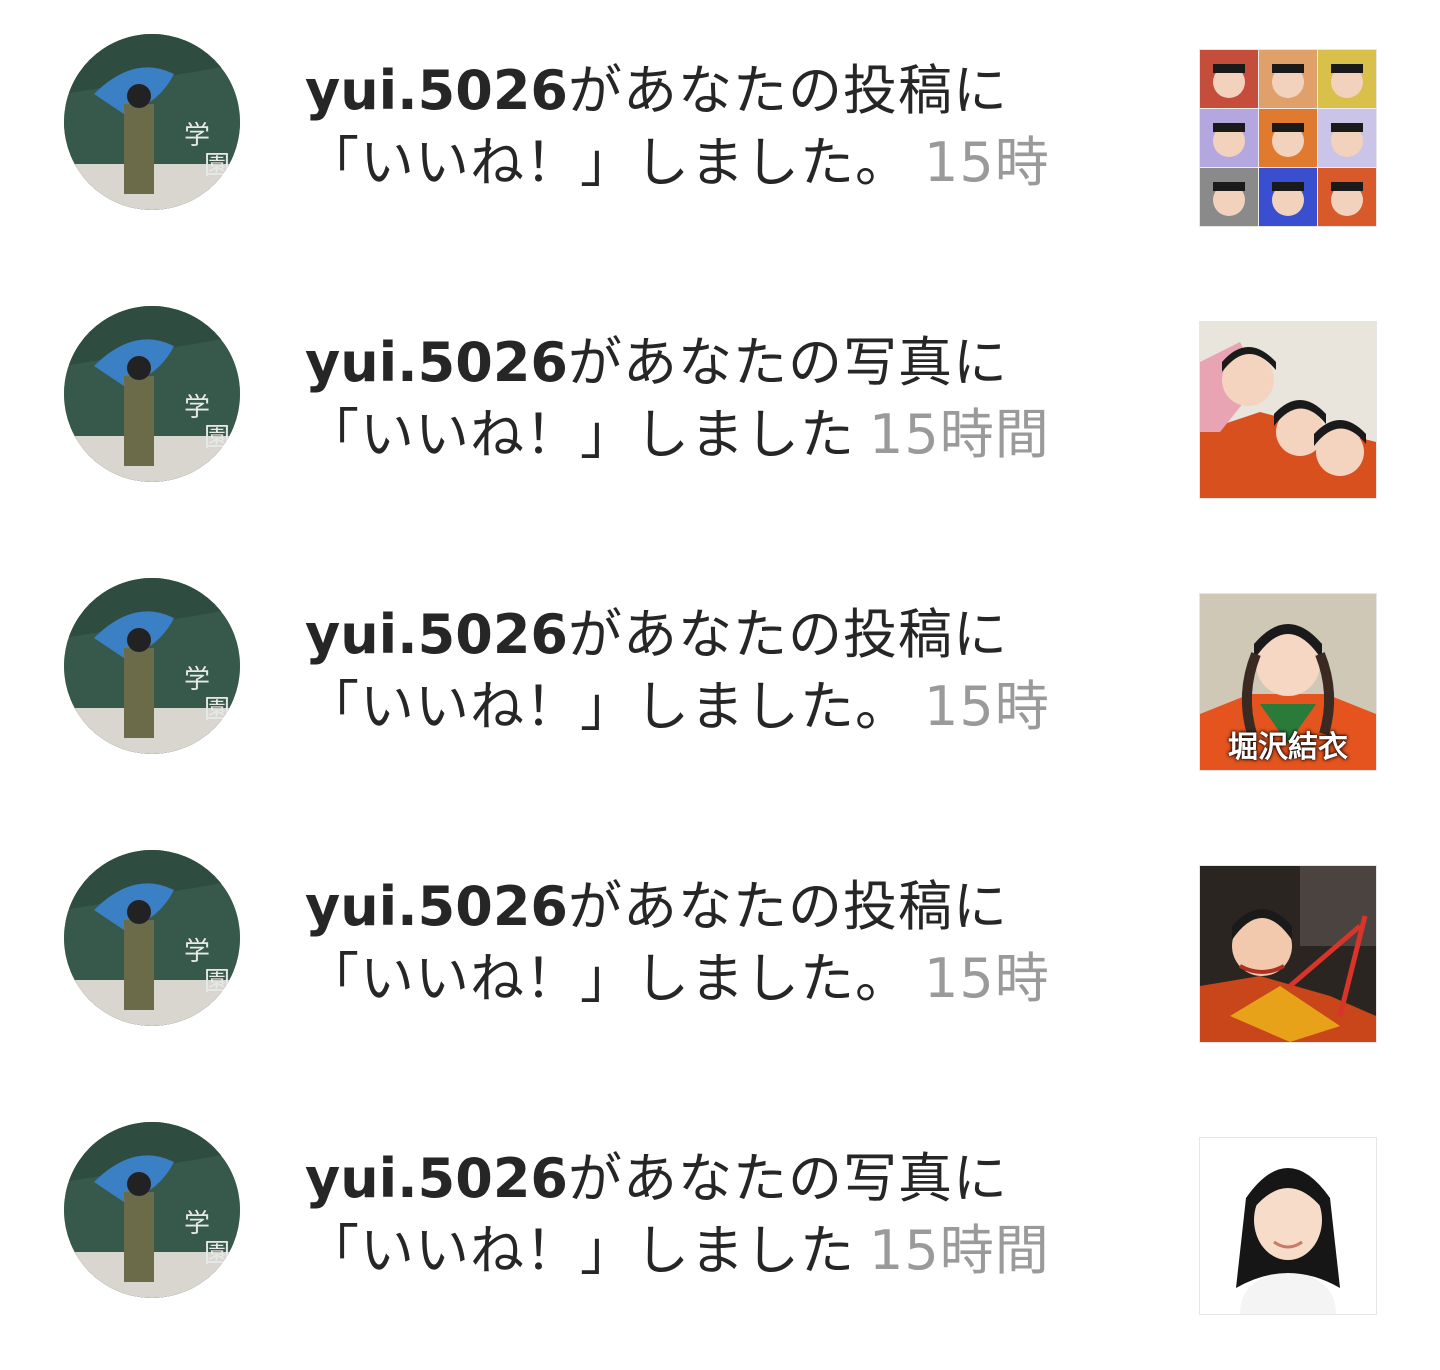  What do you see at coordinates (1288, 682) in the screenshot?
I see `portrait-caption-thumbnail: 堀沢結衣` at bounding box center [1288, 682].